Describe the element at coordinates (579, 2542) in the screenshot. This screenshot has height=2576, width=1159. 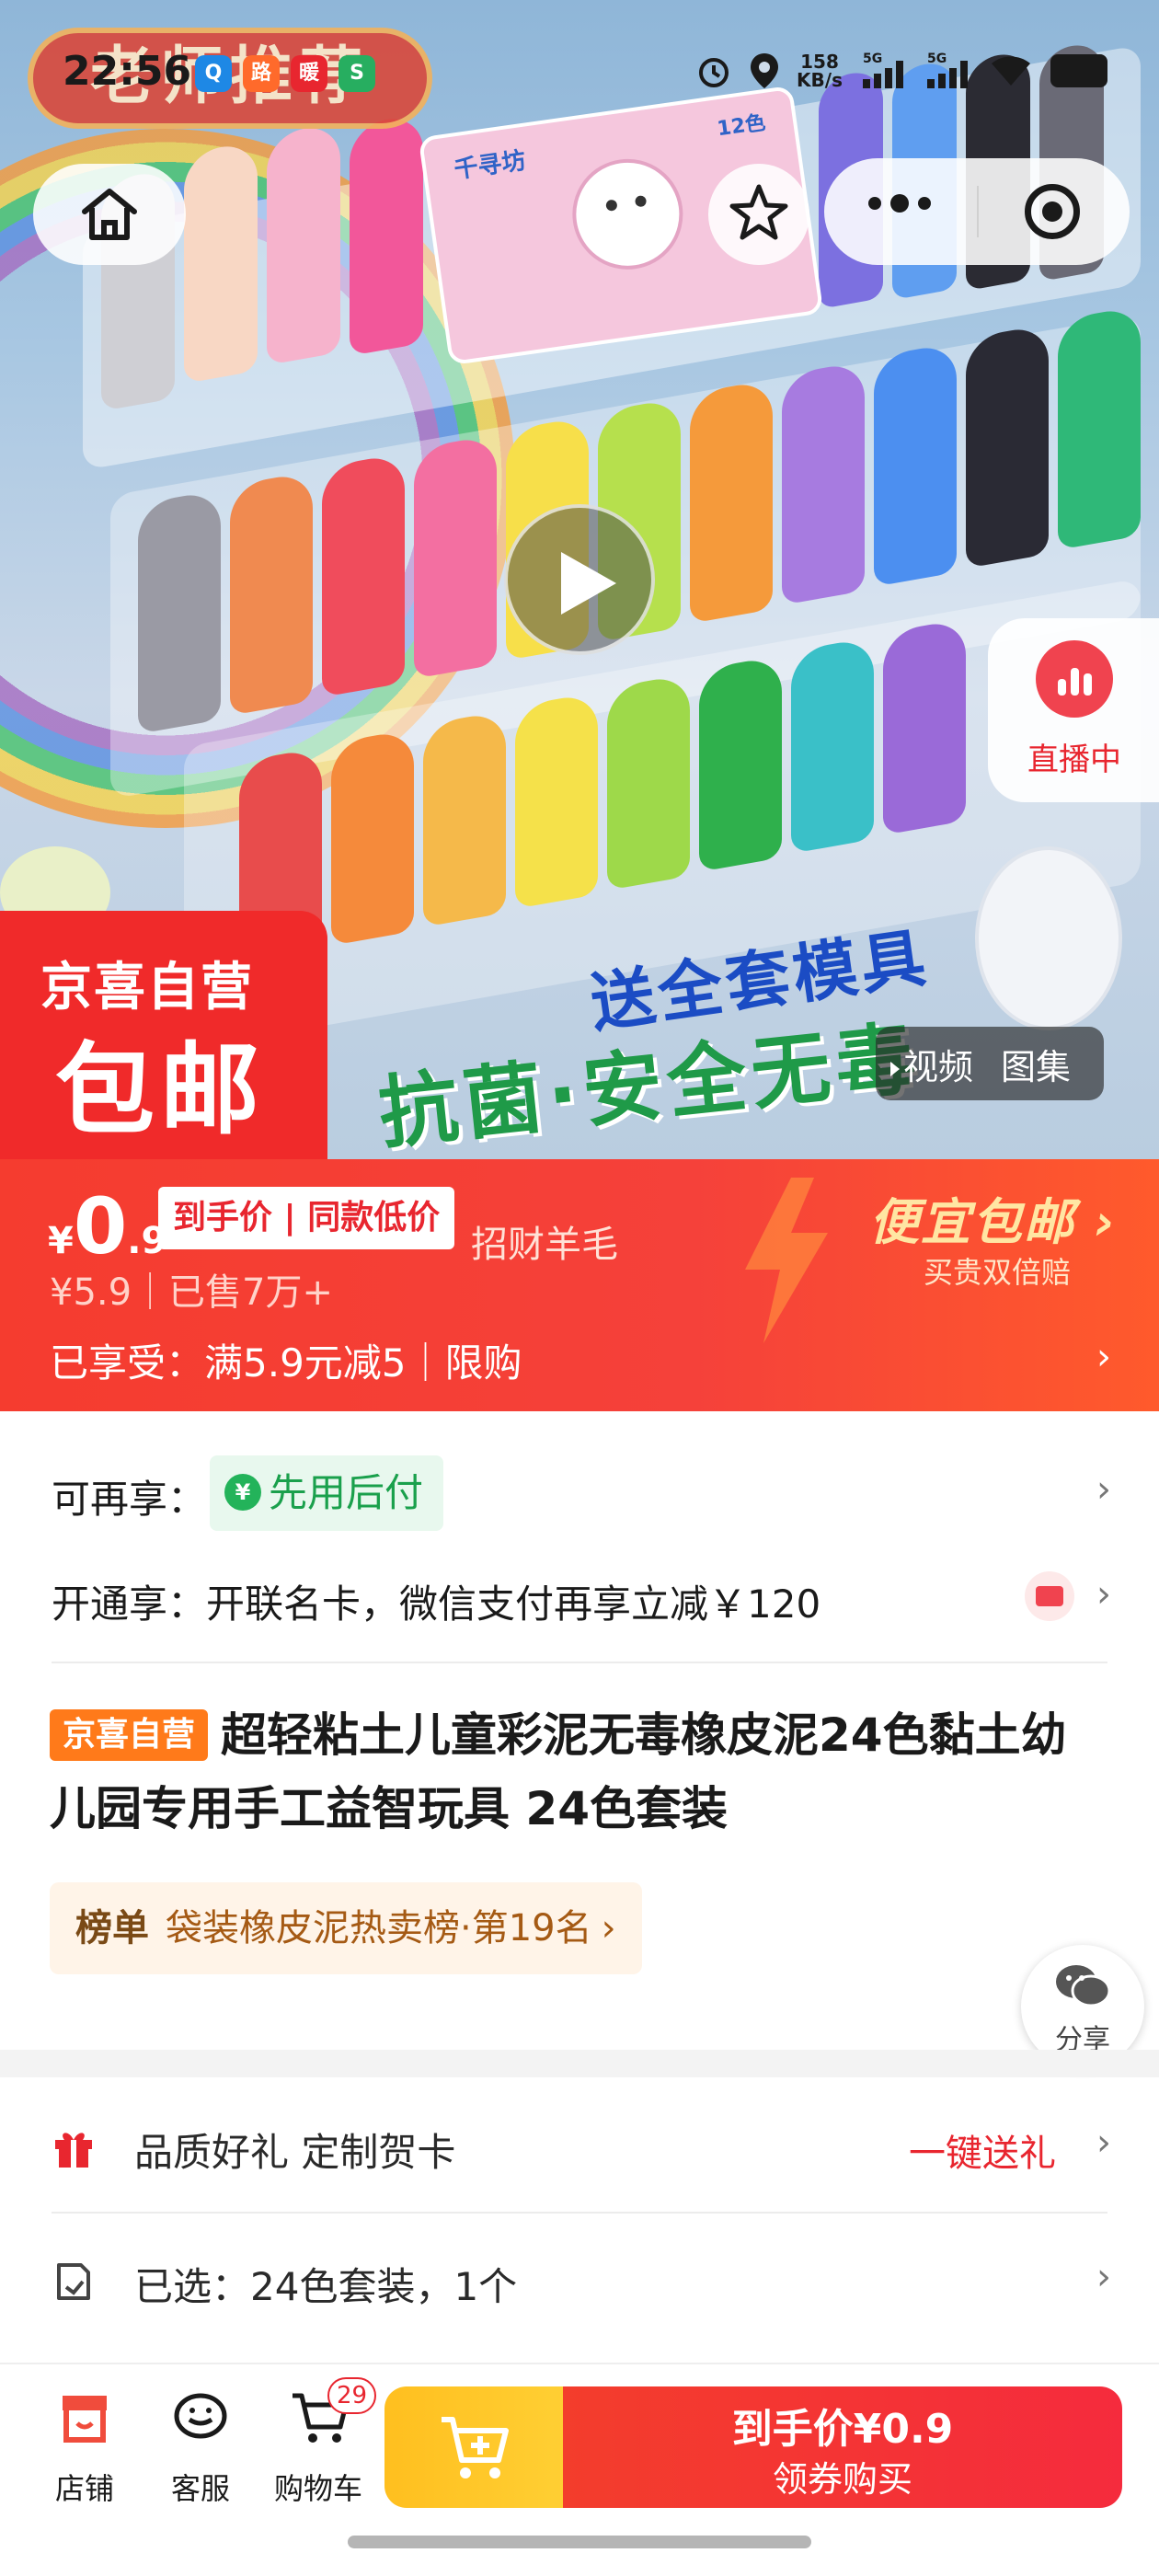
I see `home-indicator` at that location.